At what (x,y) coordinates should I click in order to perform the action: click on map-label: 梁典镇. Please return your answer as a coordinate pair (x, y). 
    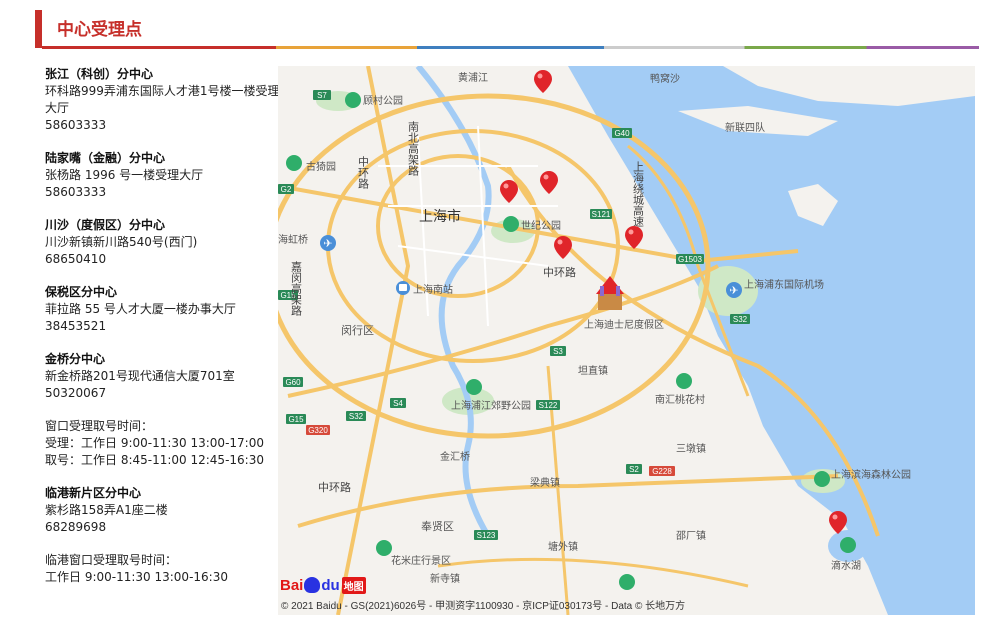
    Looking at the image, I should click on (545, 482).